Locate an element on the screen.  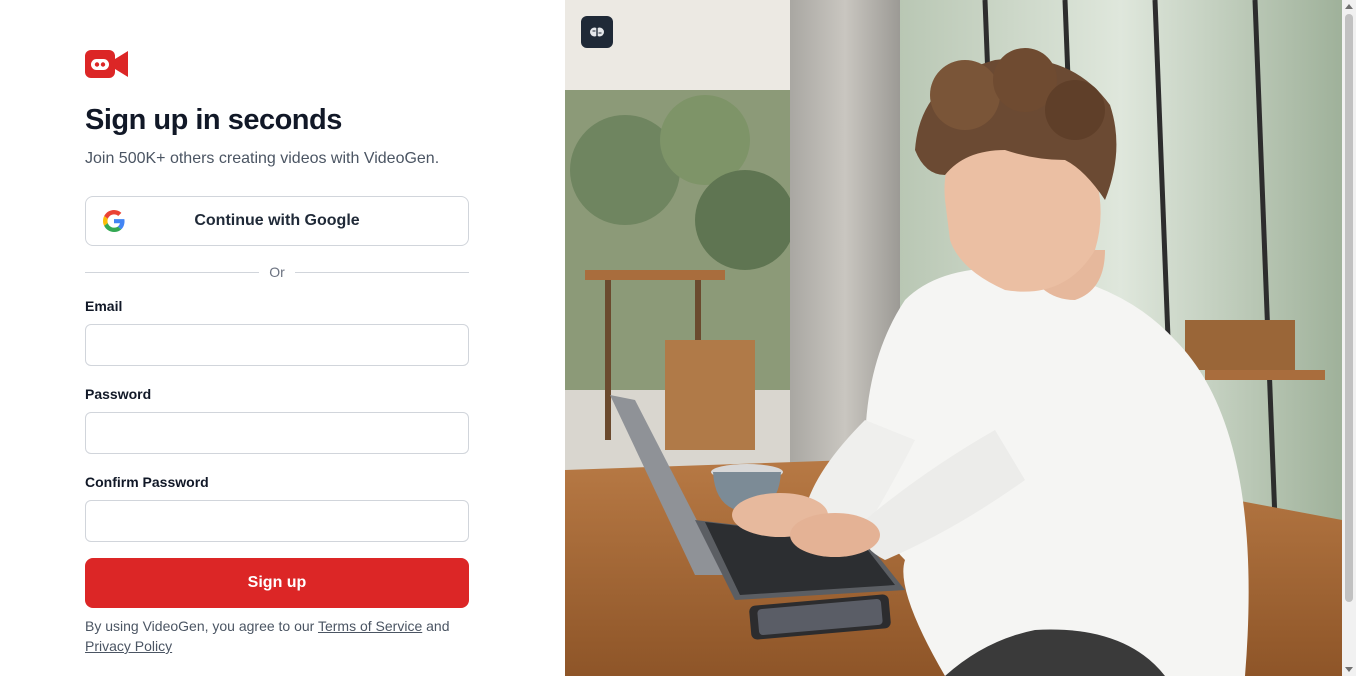
continue-with-google-button: Continue with Google is located at coordinates (277, 221).